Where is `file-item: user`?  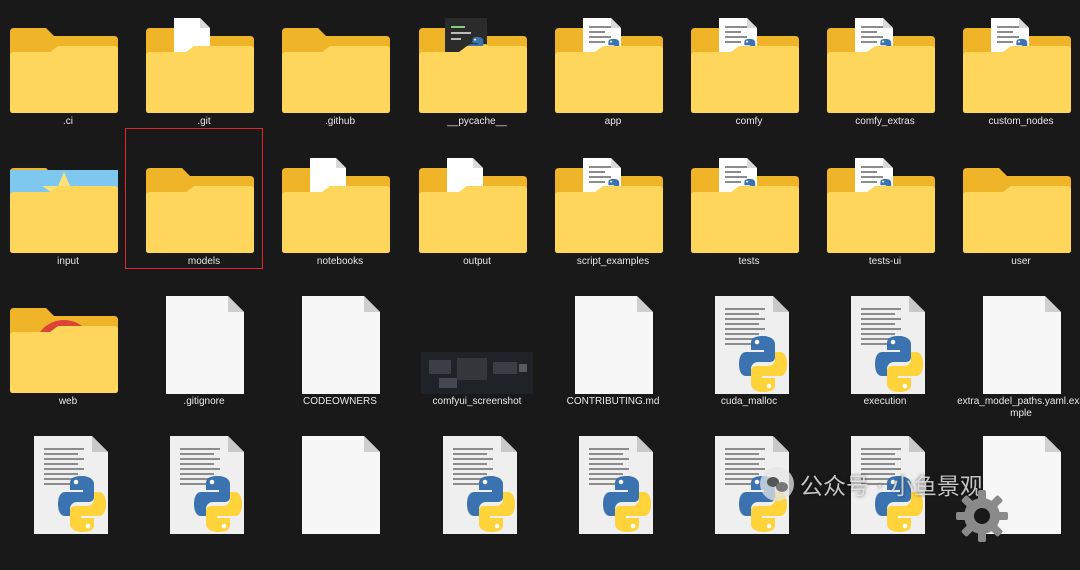 file-item: user is located at coordinates (1016, 220).